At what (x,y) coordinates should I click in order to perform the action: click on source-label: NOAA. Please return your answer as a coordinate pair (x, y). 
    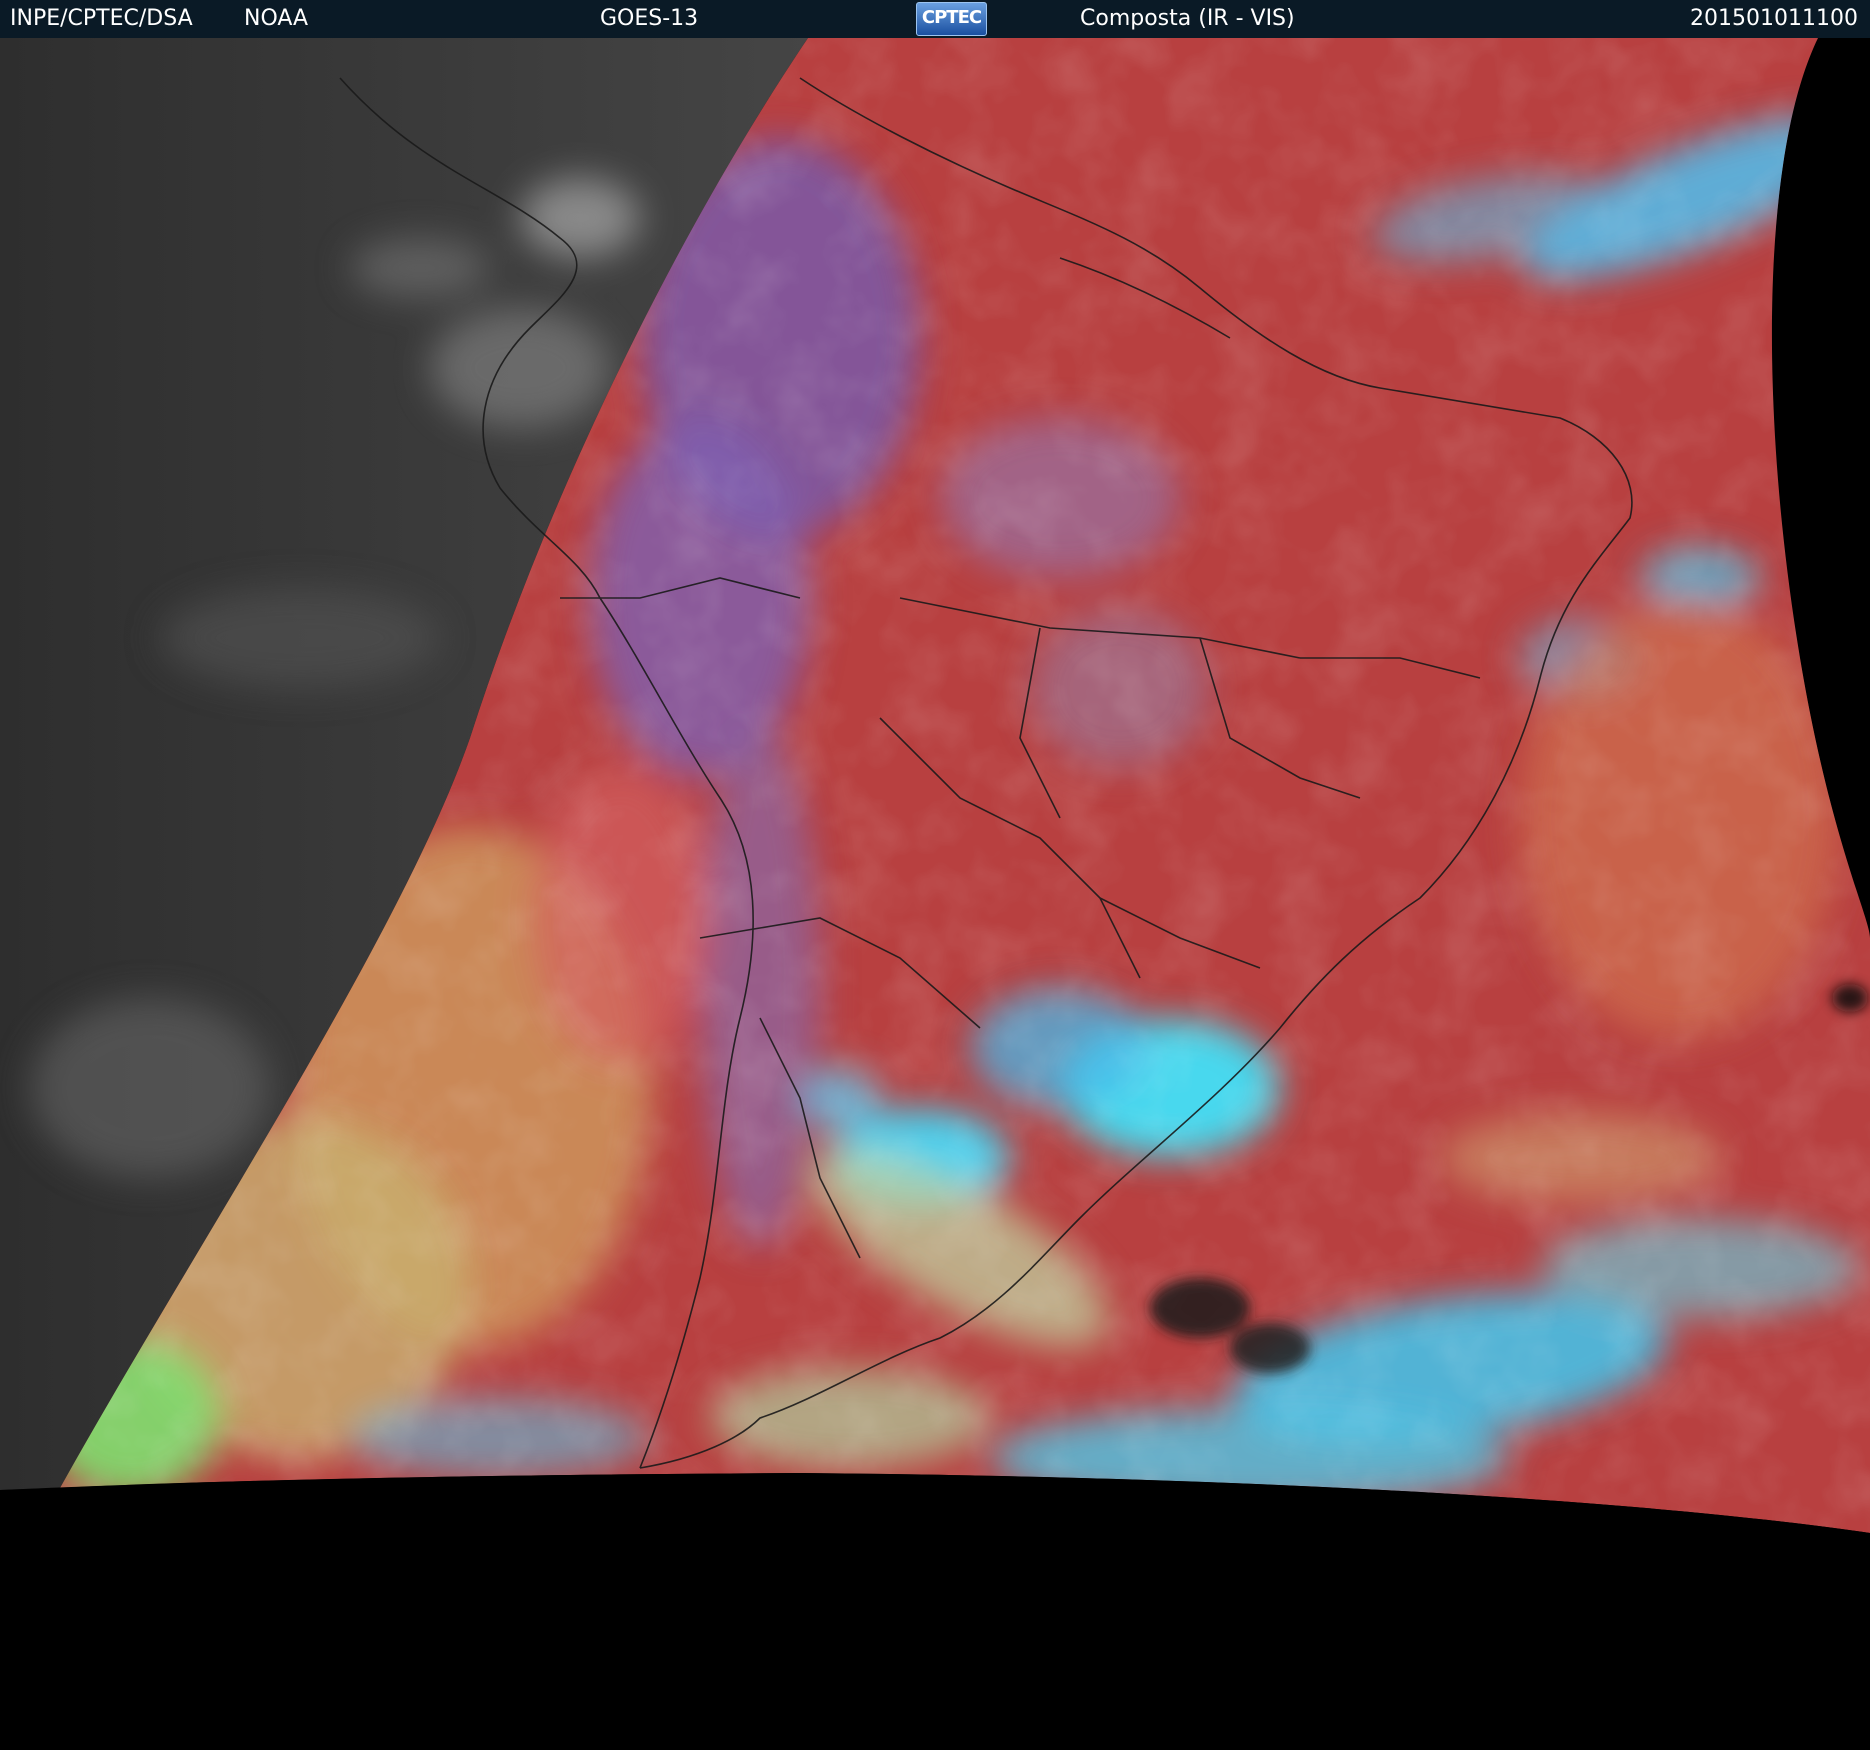
    Looking at the image, I should click on (276, 18).